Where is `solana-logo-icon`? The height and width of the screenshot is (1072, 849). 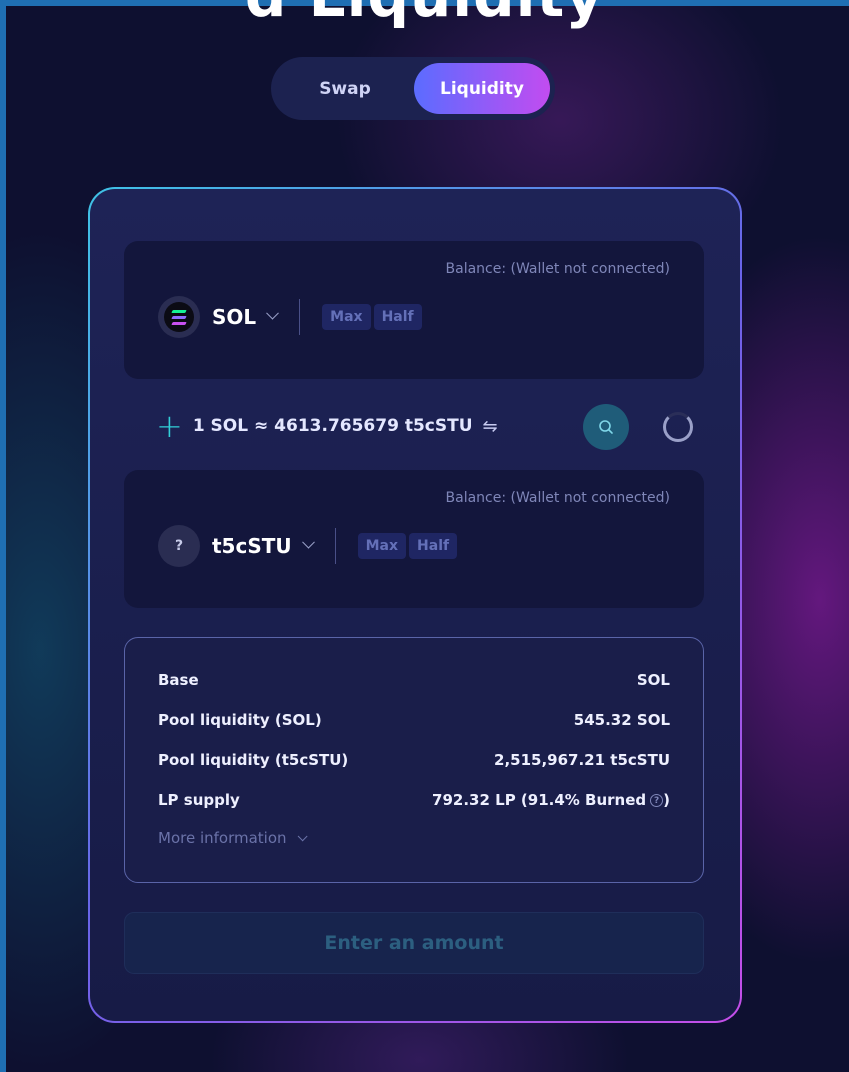 solana-logo-icon is located at coordinates (179, 317).